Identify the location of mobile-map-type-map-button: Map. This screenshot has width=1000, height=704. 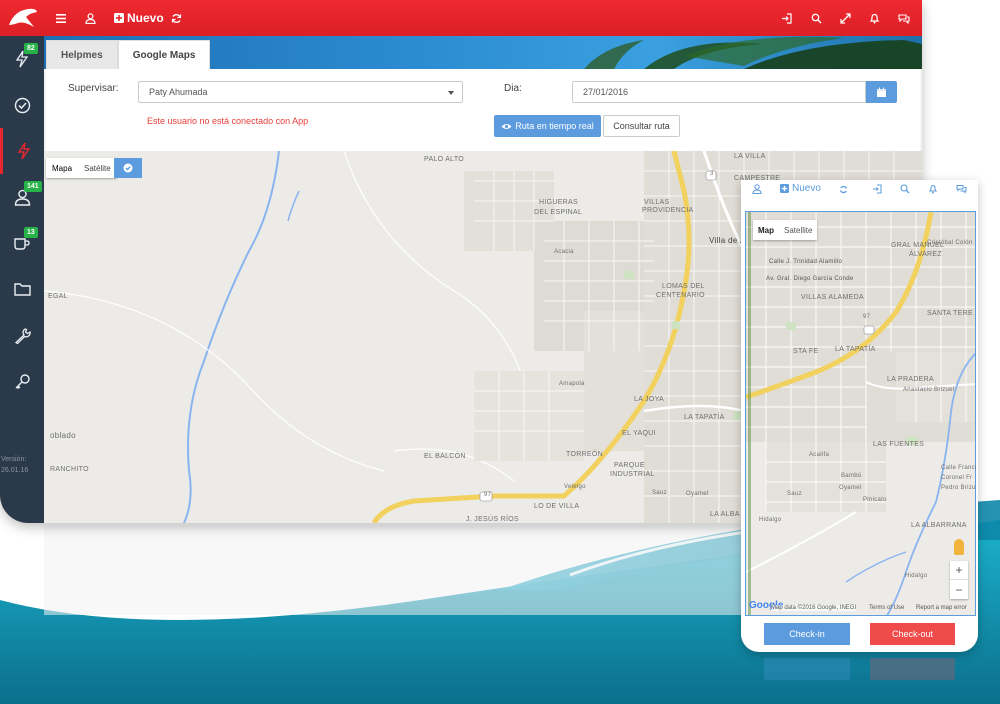
(766, 230).